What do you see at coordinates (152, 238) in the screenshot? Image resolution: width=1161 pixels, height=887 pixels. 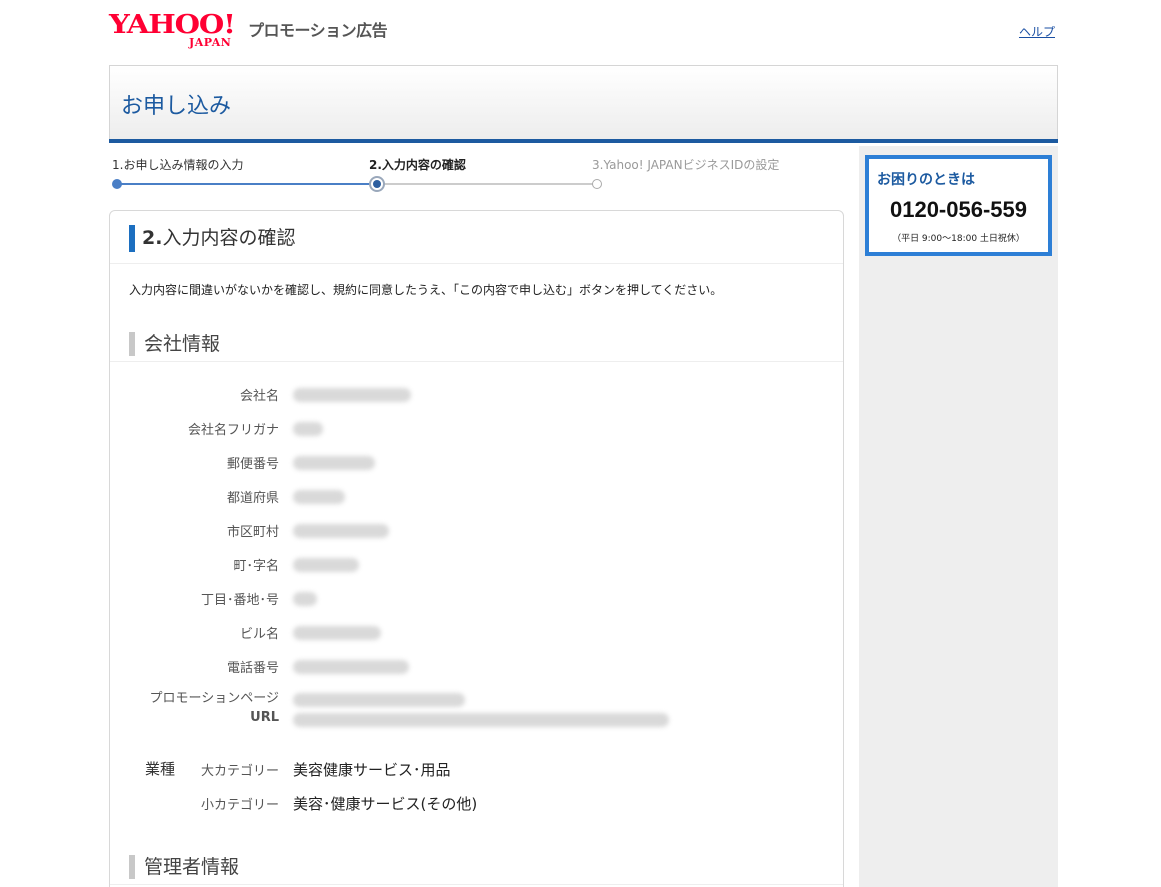 I see `section-number: 2.` at bounding box center [152, 238].